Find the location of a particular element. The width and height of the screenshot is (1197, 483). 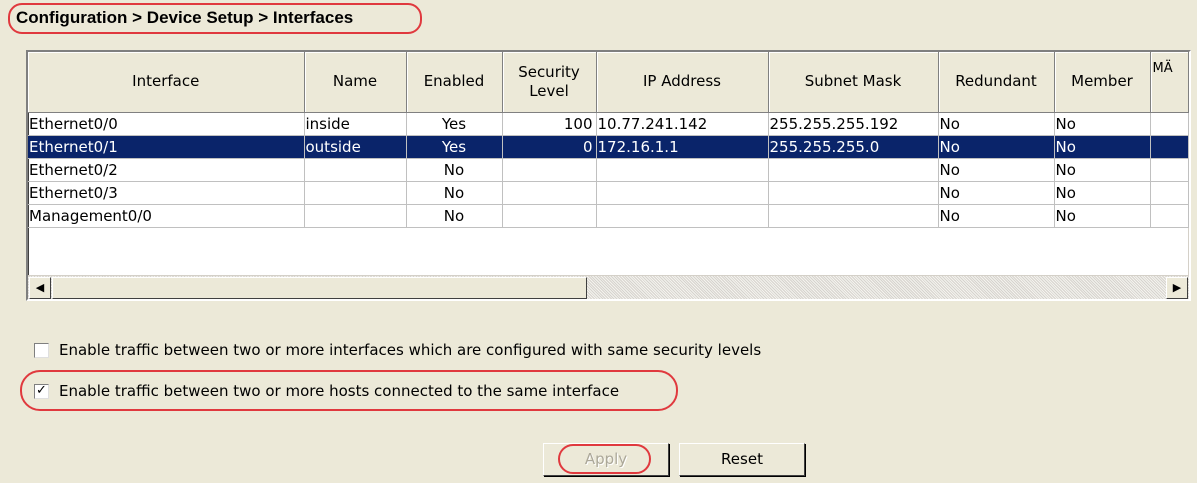

scroll-right-button: ▶ is located at coordinates (1177, 288).